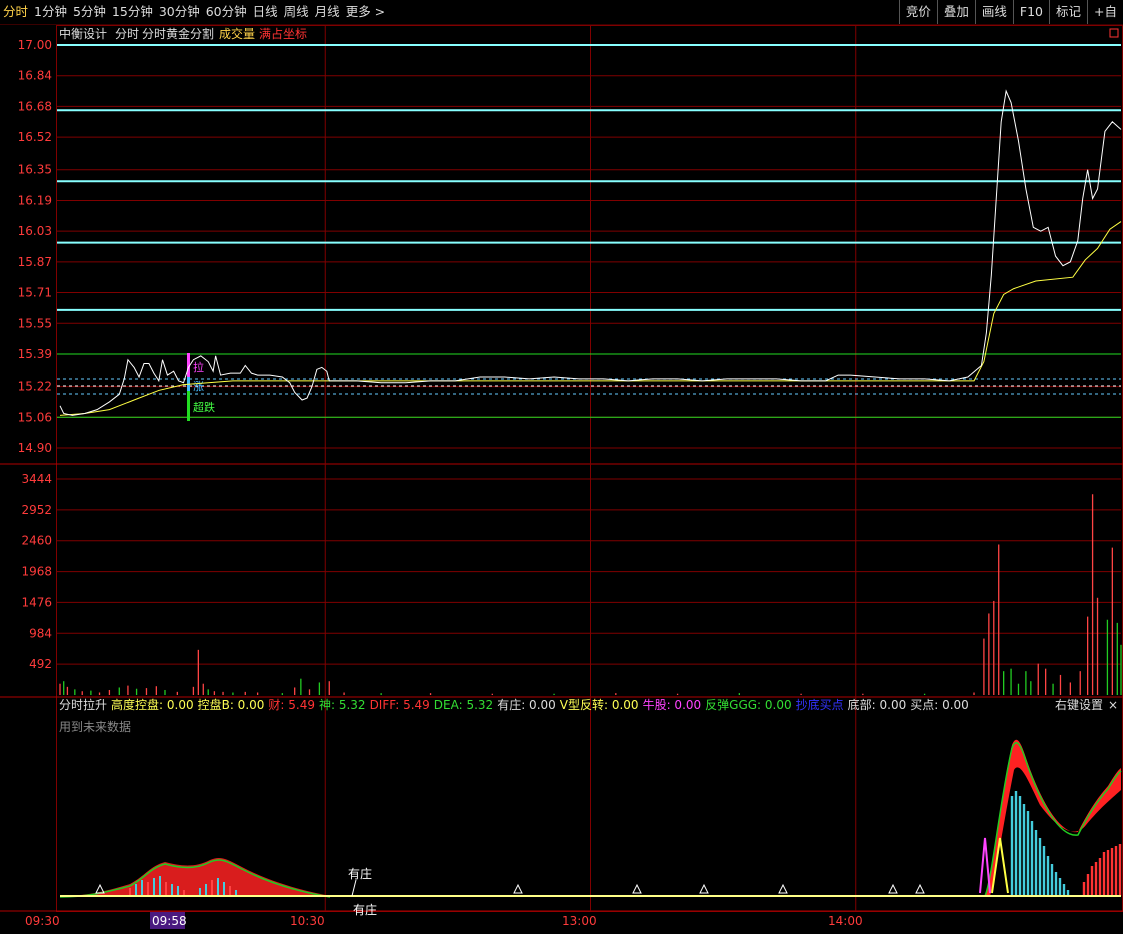 This screenshot has height=934, width=1123. Describe the element at coordinates (526, 704) in the screenshot. I see `legend-item: 有庄: 0.00` at that location.